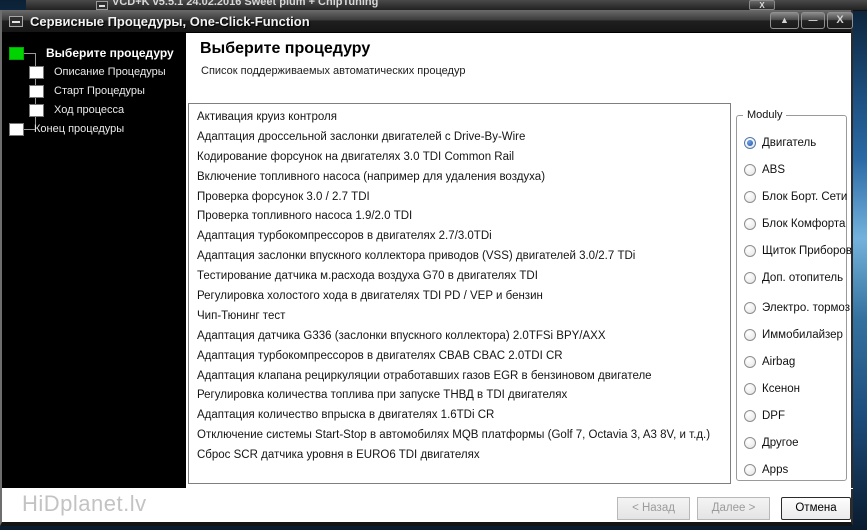 The width and height of the screenshot is (867, 530). Describe the element at coordinates (779, 362) in the screenshot. I see `radio-label: Airbag` at that location.